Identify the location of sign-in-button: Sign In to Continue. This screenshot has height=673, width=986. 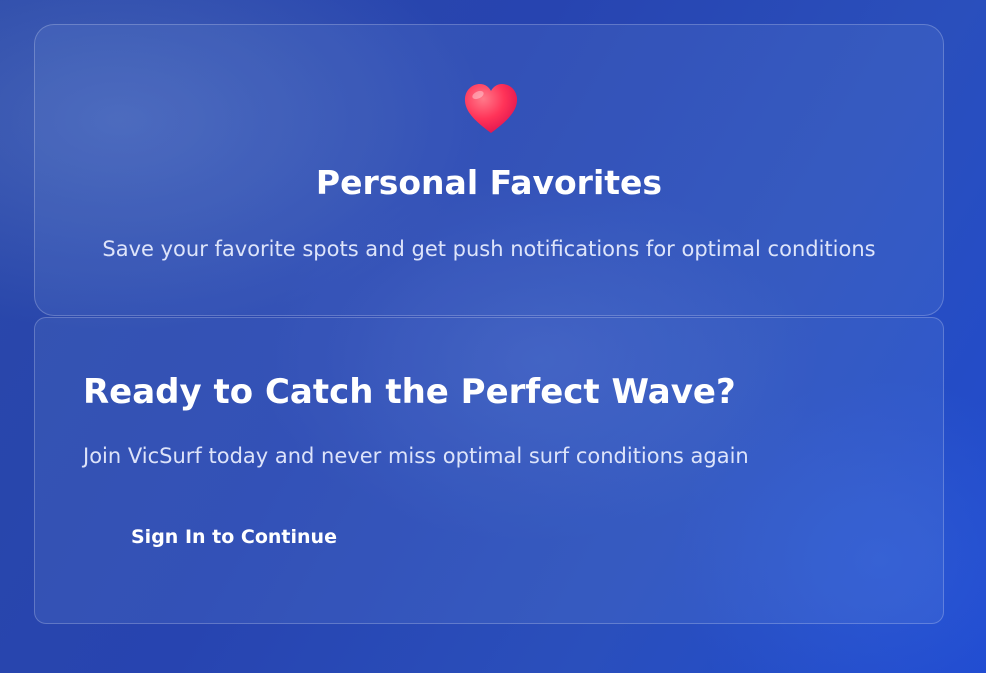
(234, 537).